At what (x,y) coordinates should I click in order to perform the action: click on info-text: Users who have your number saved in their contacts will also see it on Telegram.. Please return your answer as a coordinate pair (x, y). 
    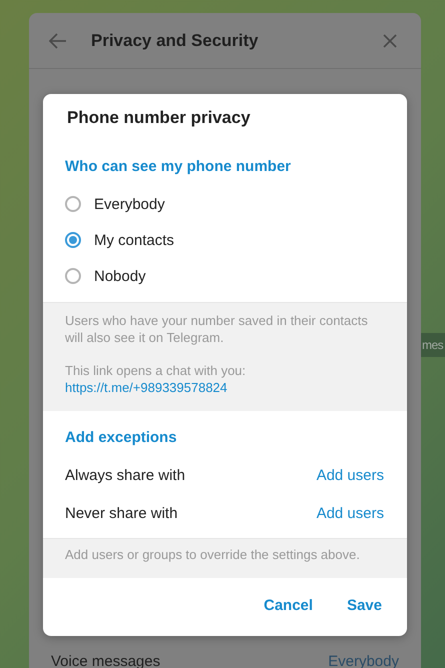
    Looking at the image, I should click on (217, 329).